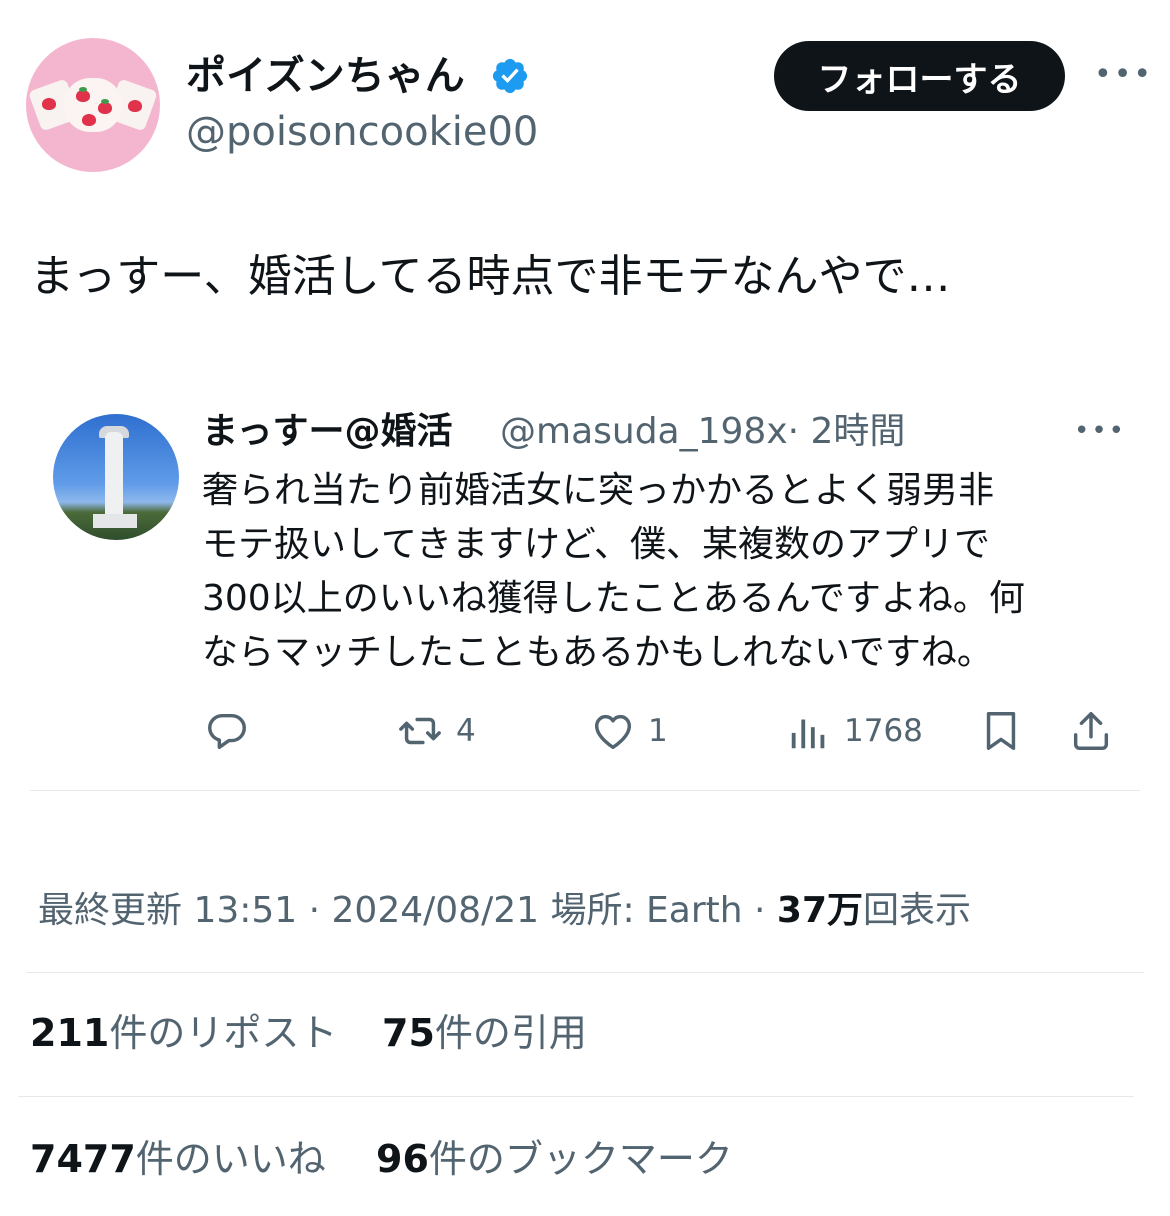  What do you see at coordinates (325, 76) in the screenshot?
I see `author-display-name: ポイズンちゃん` at bounding box center [325, 76].